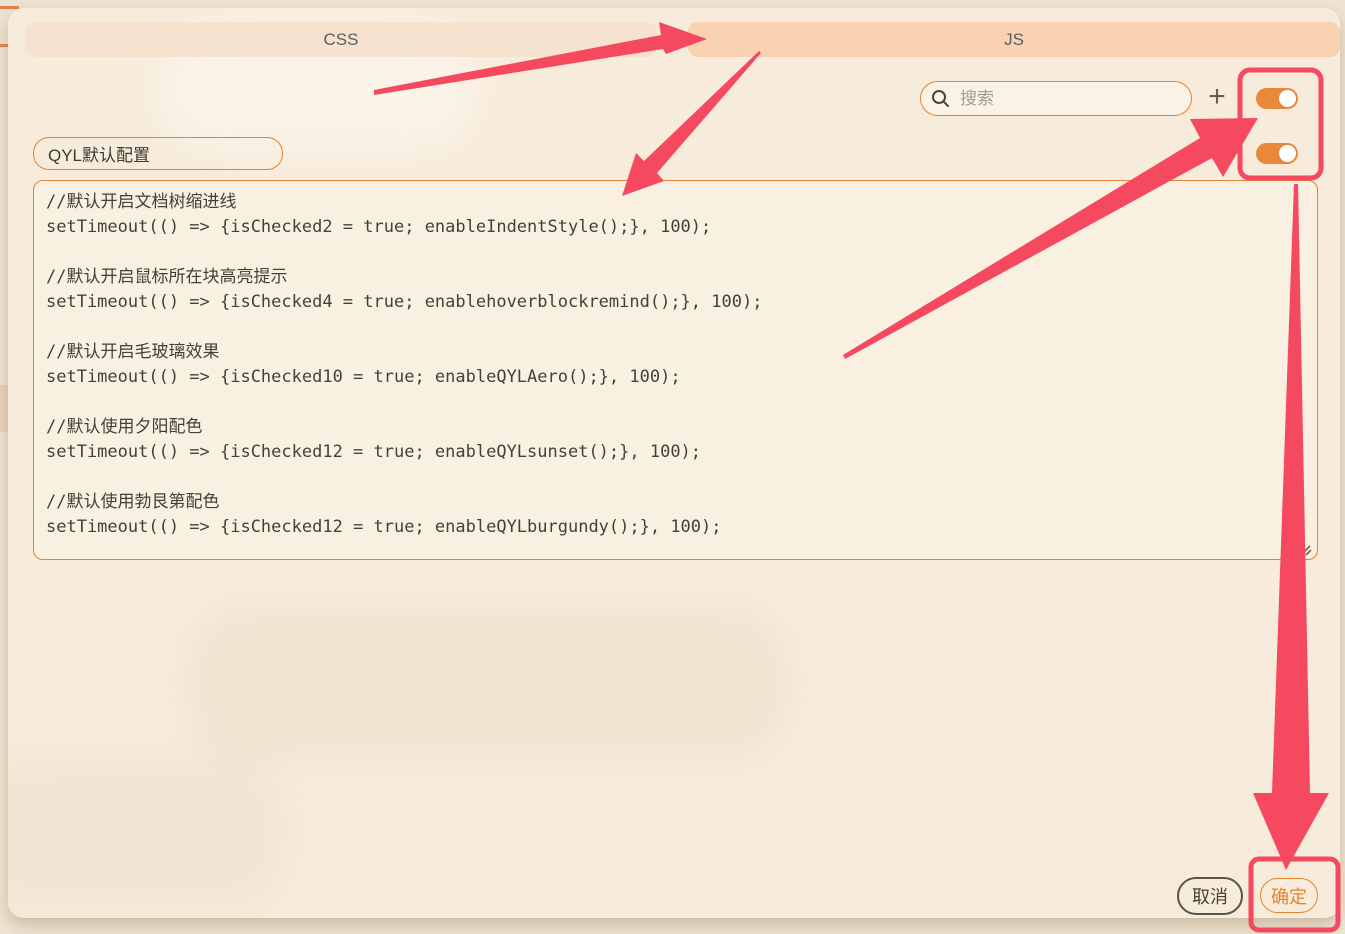 Image resolution: width=1345 pixels, height=934 pixels. Describe the element at coordinates (1289, 895) in the screenshot. I see `confirm-button: 确定` at that location.